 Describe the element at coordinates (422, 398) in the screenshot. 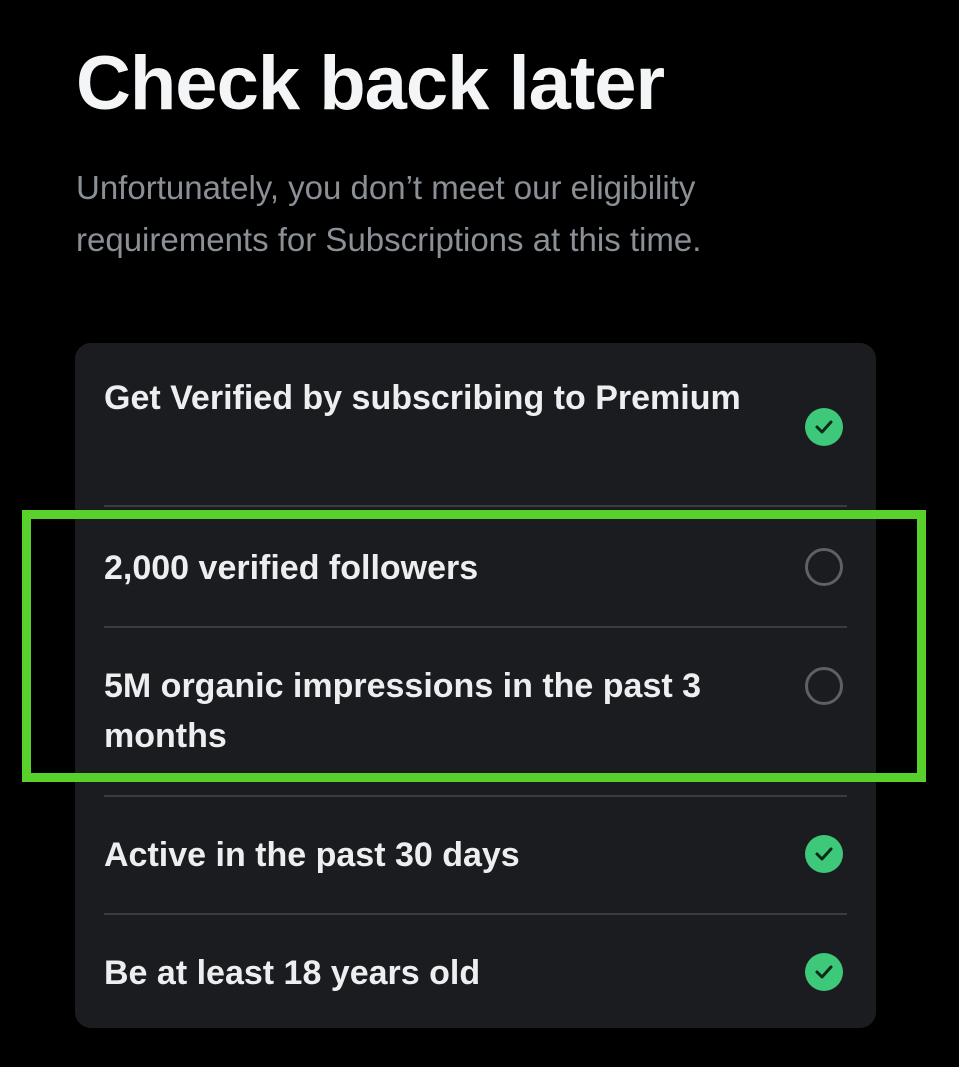

I see `requirement-label: Get Verified by subscribing to Premium` at that location.